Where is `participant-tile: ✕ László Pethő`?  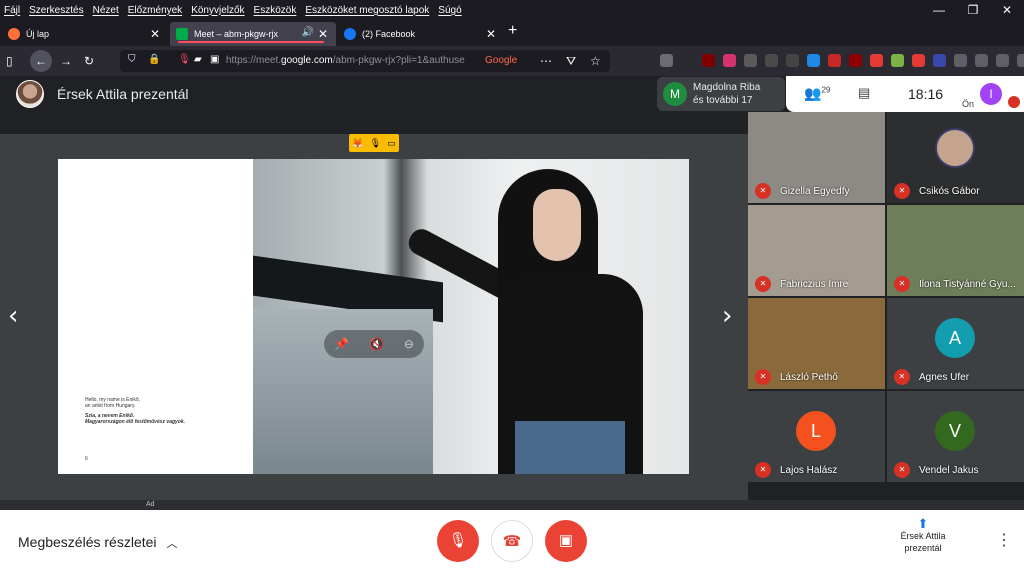
participant-tile: ✕ László Pethő is located at coordinates (816, 343).